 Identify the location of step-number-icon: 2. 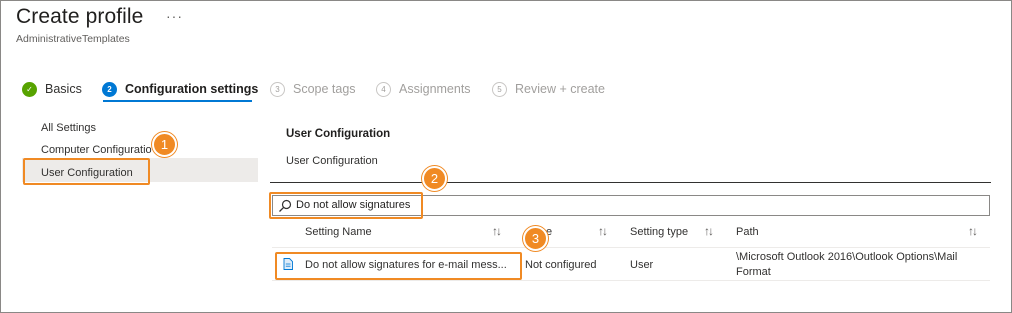
(109, 89).